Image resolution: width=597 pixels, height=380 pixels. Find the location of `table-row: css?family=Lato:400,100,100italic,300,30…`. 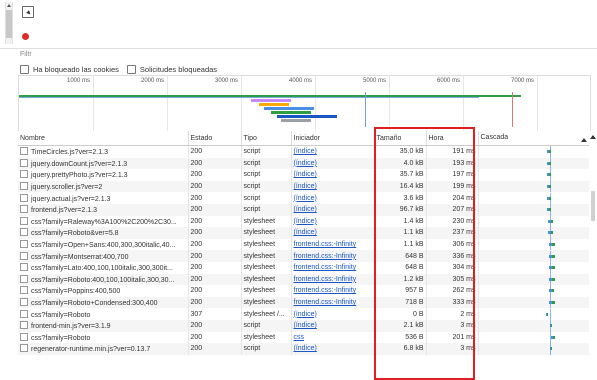

table-row: css?family=Lato:400,100,100italic,300,30… is located at coordinates (304, 267).